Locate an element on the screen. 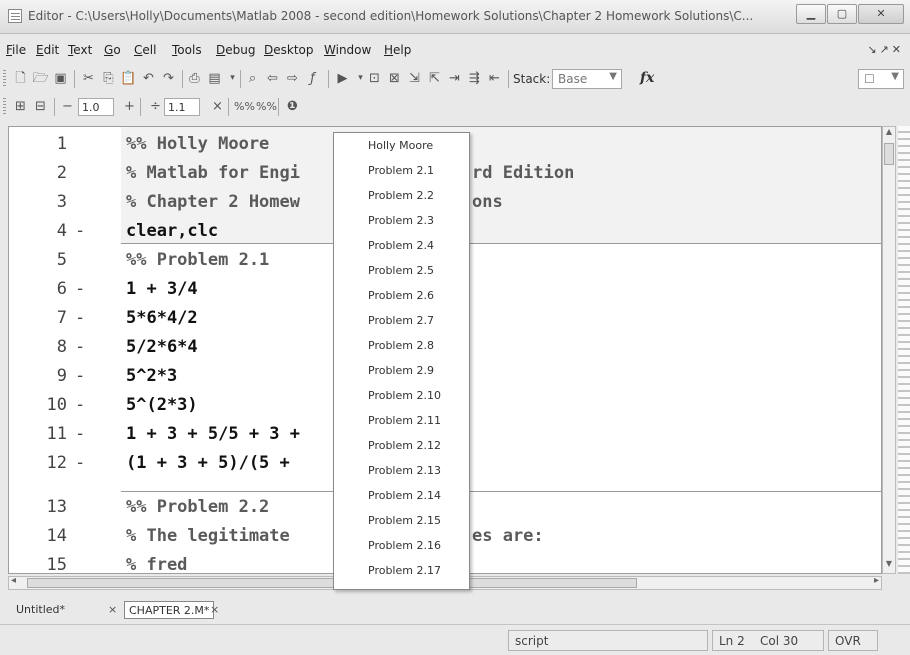 Image resolution: width=910 pixels, height=655 pixels. close-button: ✕ is located at coordinates (881, 14).